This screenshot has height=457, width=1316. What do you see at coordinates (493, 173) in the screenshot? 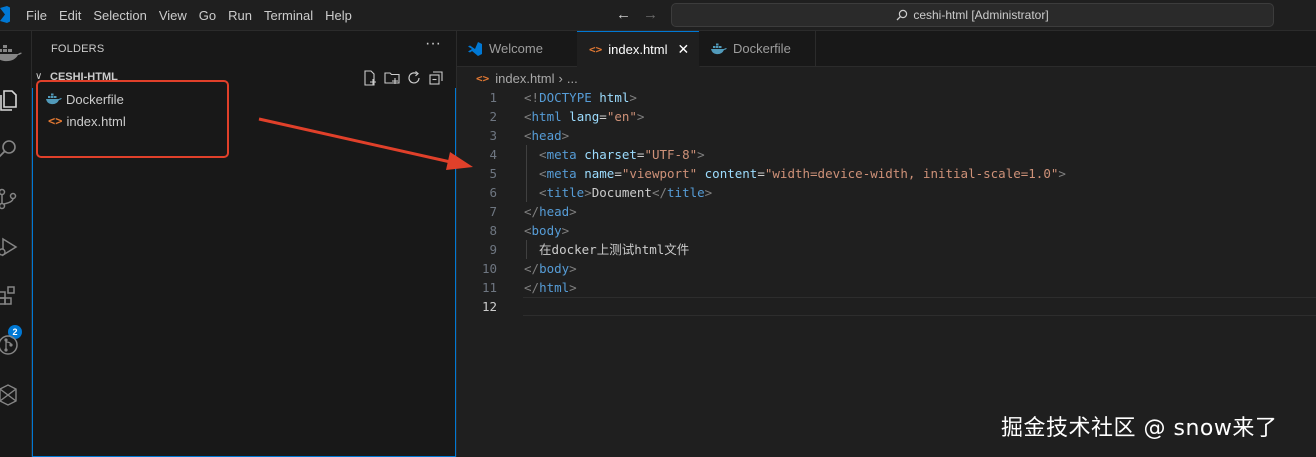
I see `line-number: 5` at bounding box center [493, 173].